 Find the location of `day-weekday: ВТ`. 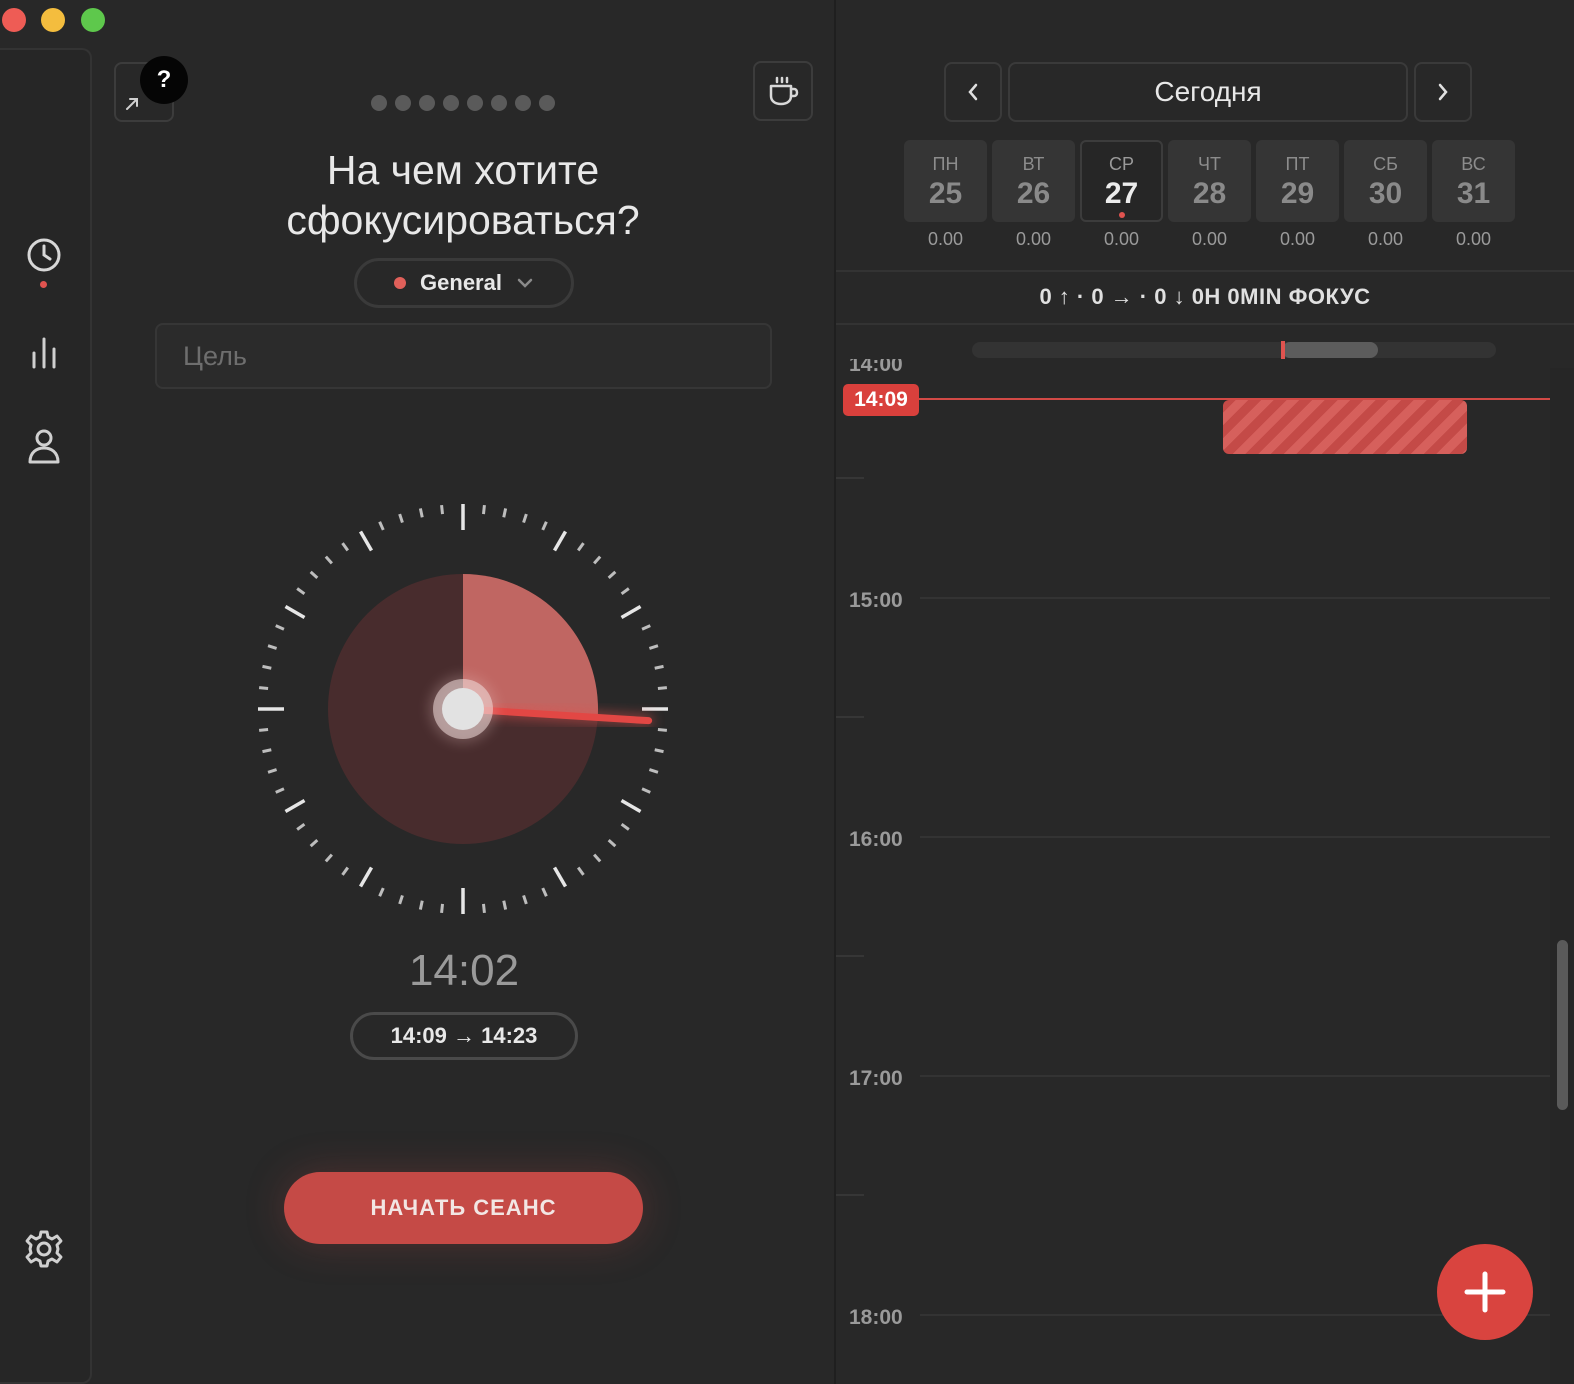

day-weekday: ВТ is located at coordinates (1033, 164).